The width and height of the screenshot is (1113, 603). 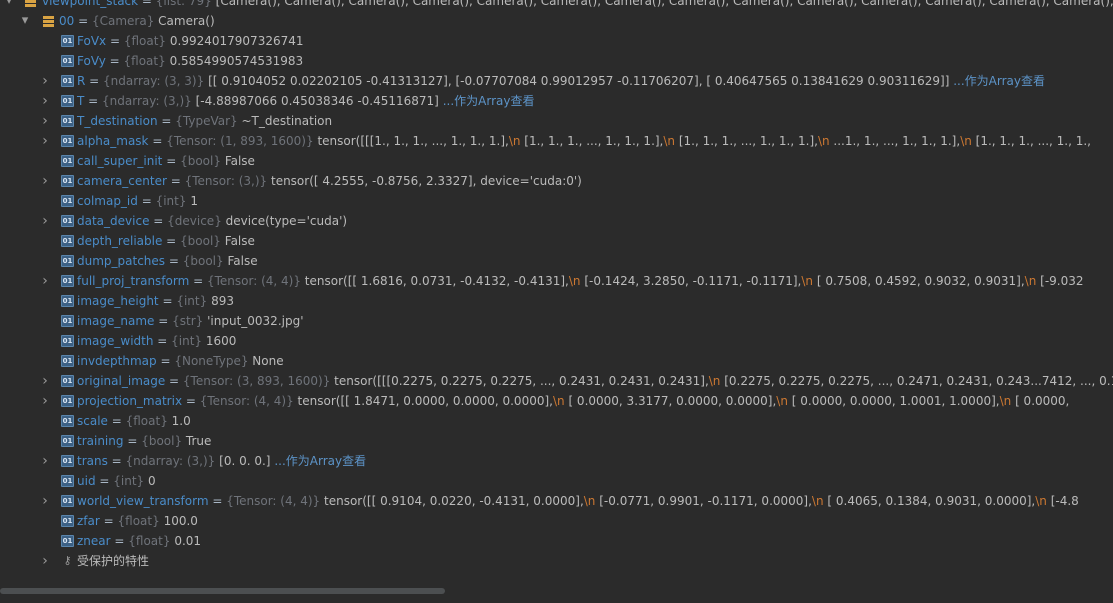 I want to click on tree-row: 01 depth_reliable = {bool} False, so click(x=556, y=241).